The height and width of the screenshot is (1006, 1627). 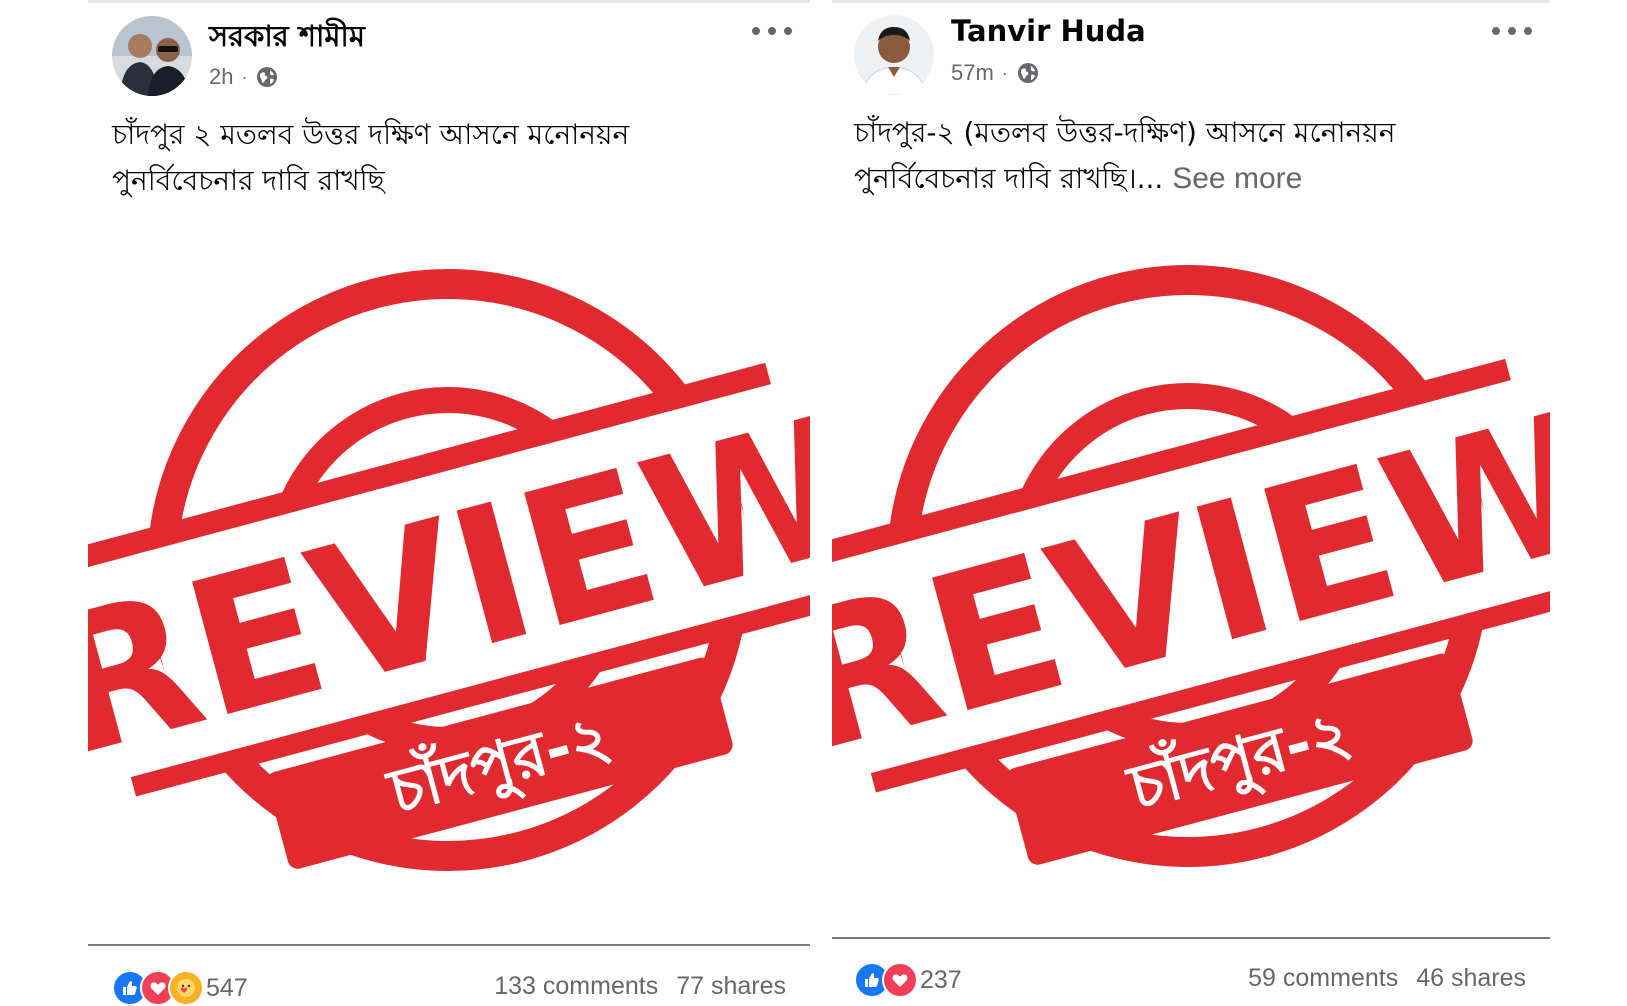 I want to click on comments-link: 59 comments, so click(x=1323, y=978).